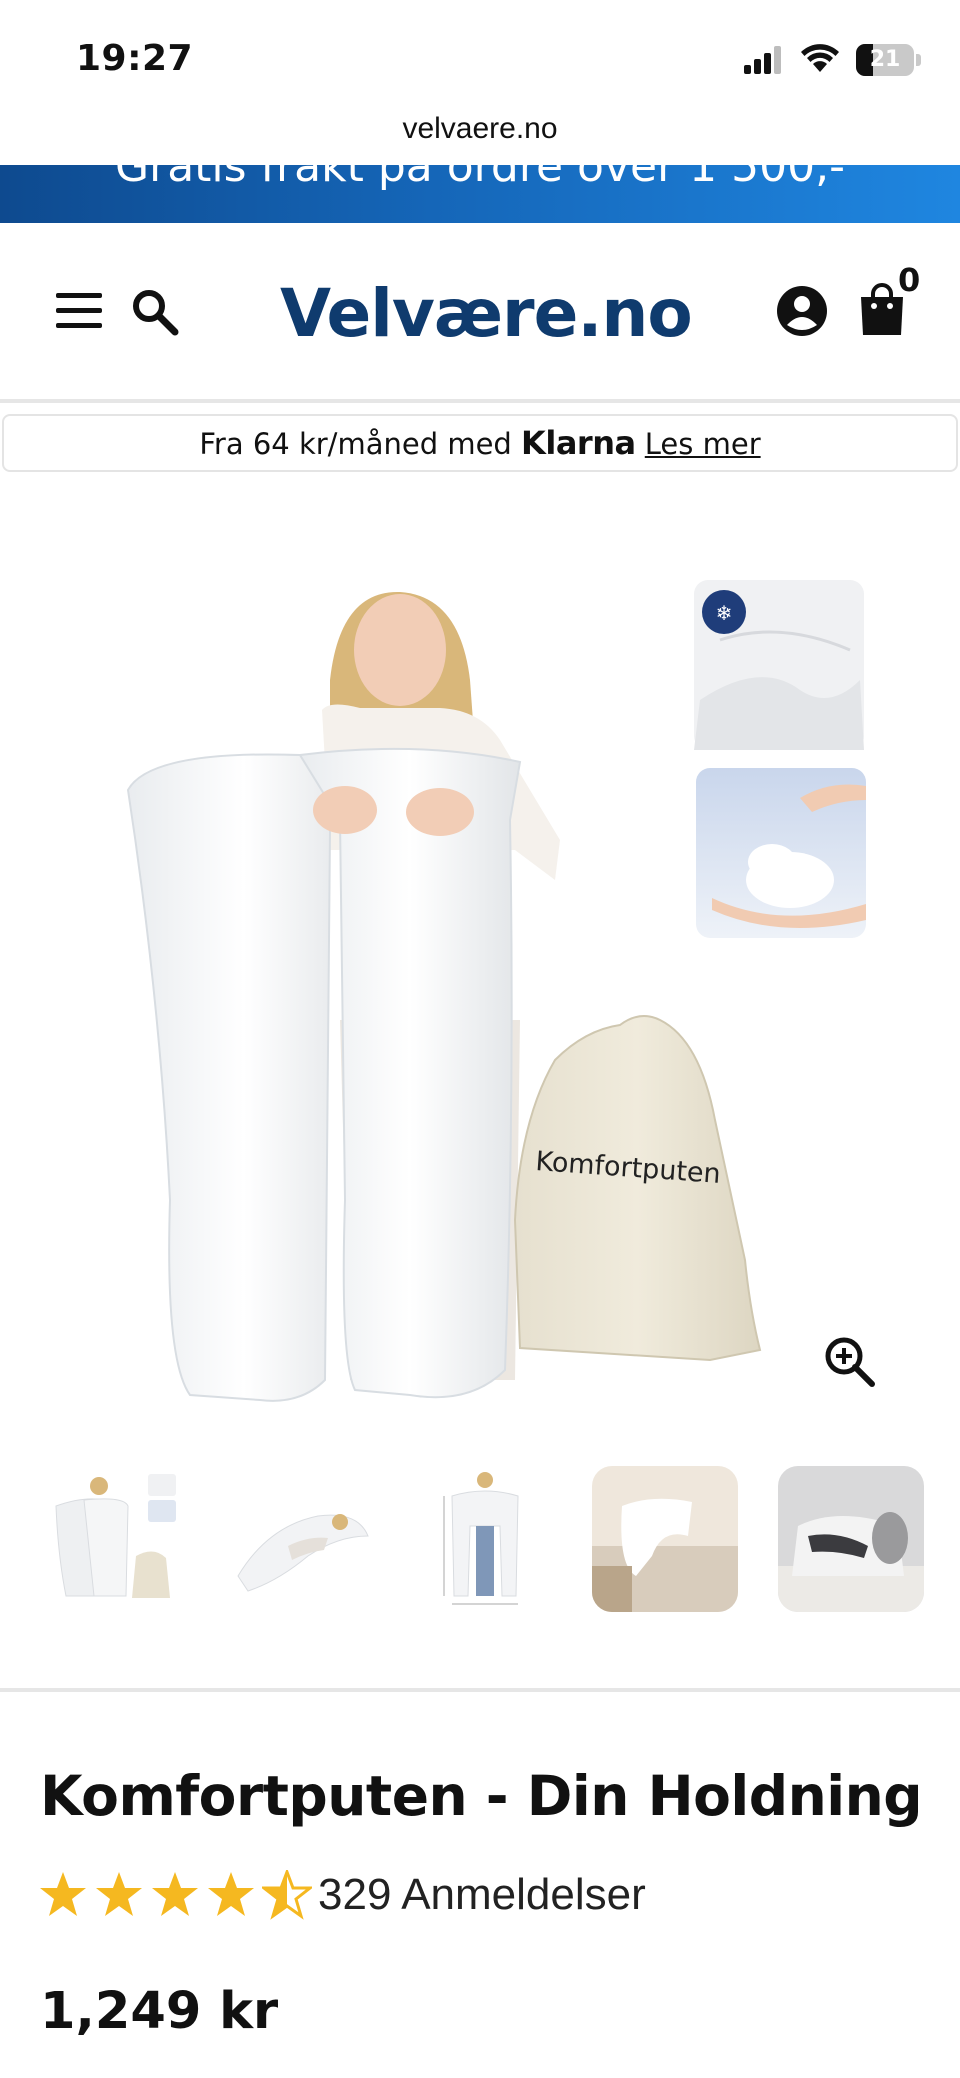 This screenshot has width=960, height=2078. I want to click on search-icon, so click(155, 312).